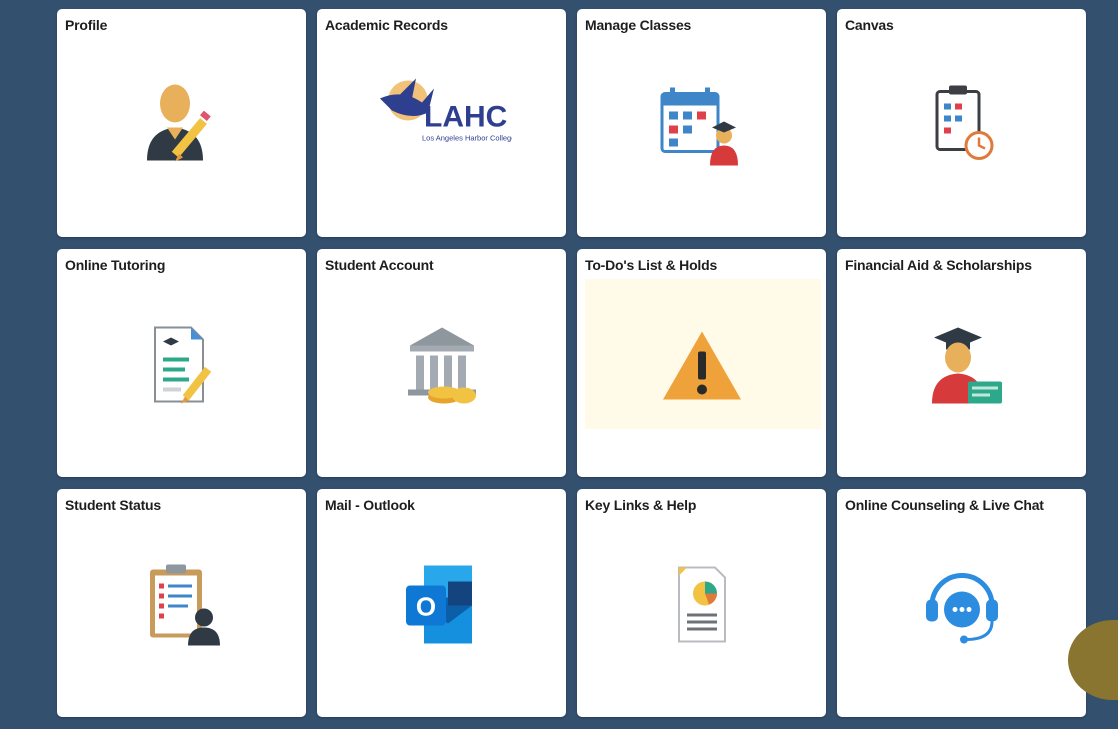 The image size is (1118, 729). Describe the element at coordinates (442, 607) in the screenshot. I see `outlook-icon: O` at that location.